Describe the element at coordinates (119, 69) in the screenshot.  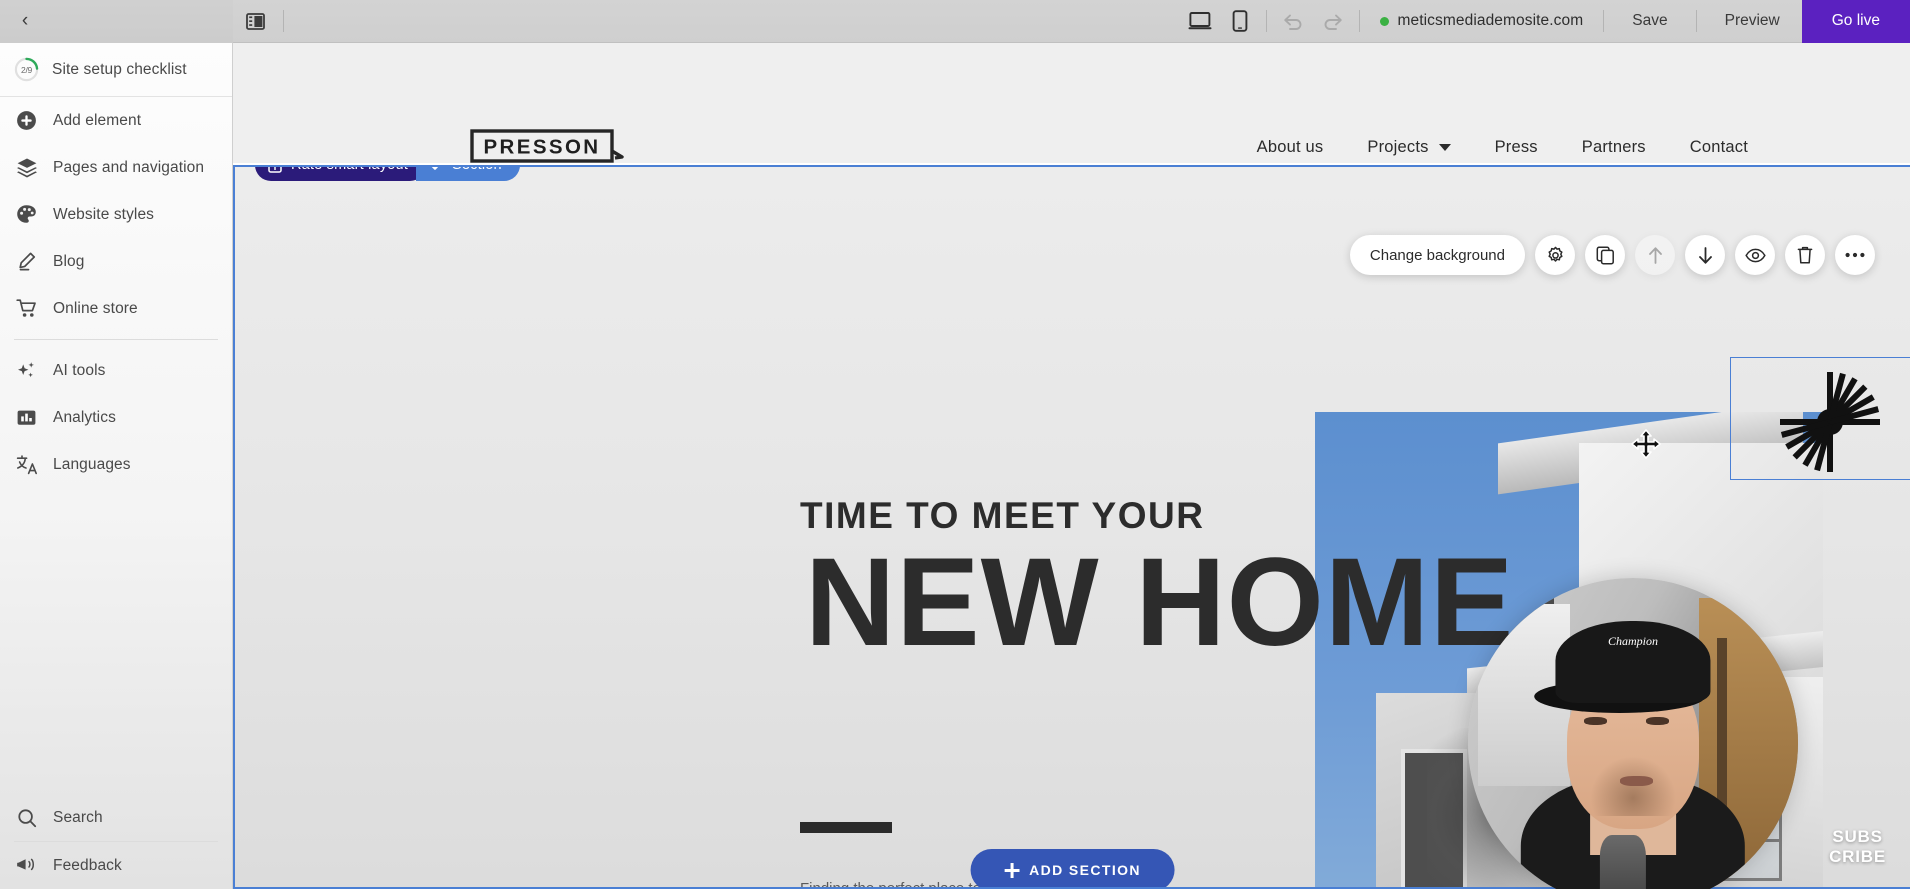
I see `sidebar-item-label: Site setup checklist` at that location.